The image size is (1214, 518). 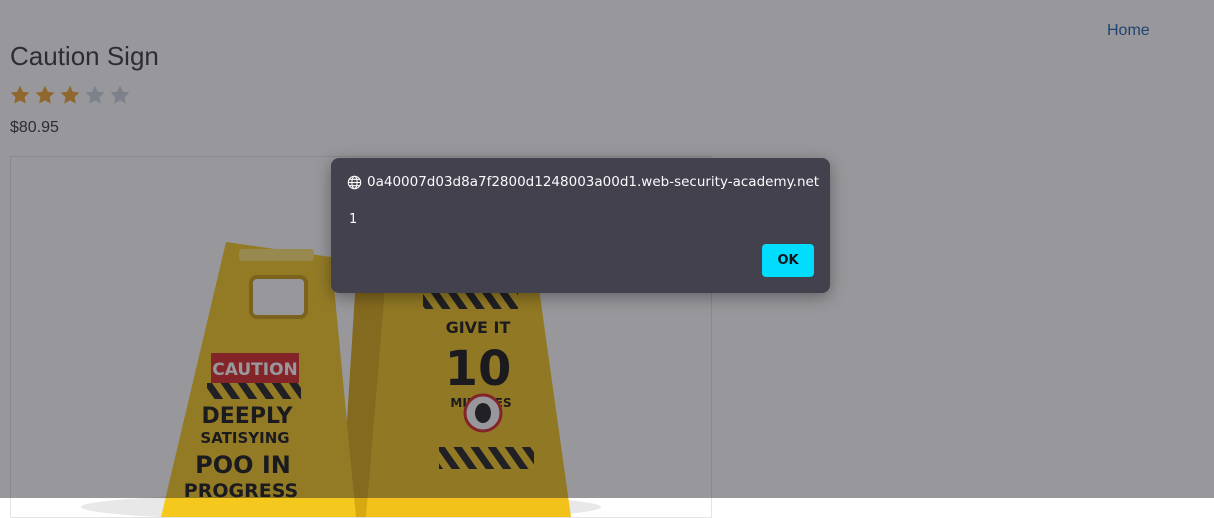 I want to click on dialog-message: 1, so click(x=353, y=219).